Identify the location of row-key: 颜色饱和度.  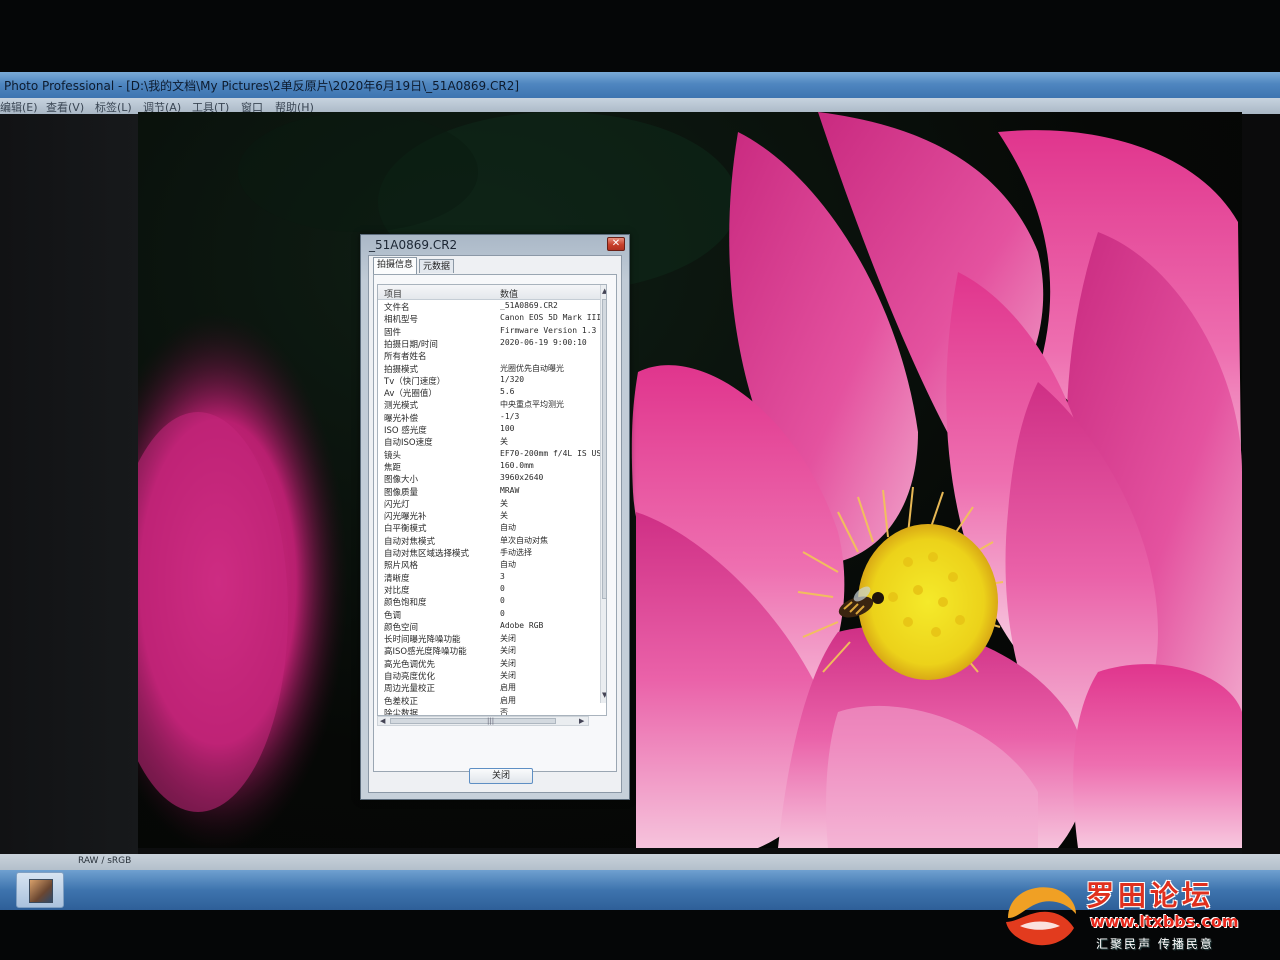
(405, 603).